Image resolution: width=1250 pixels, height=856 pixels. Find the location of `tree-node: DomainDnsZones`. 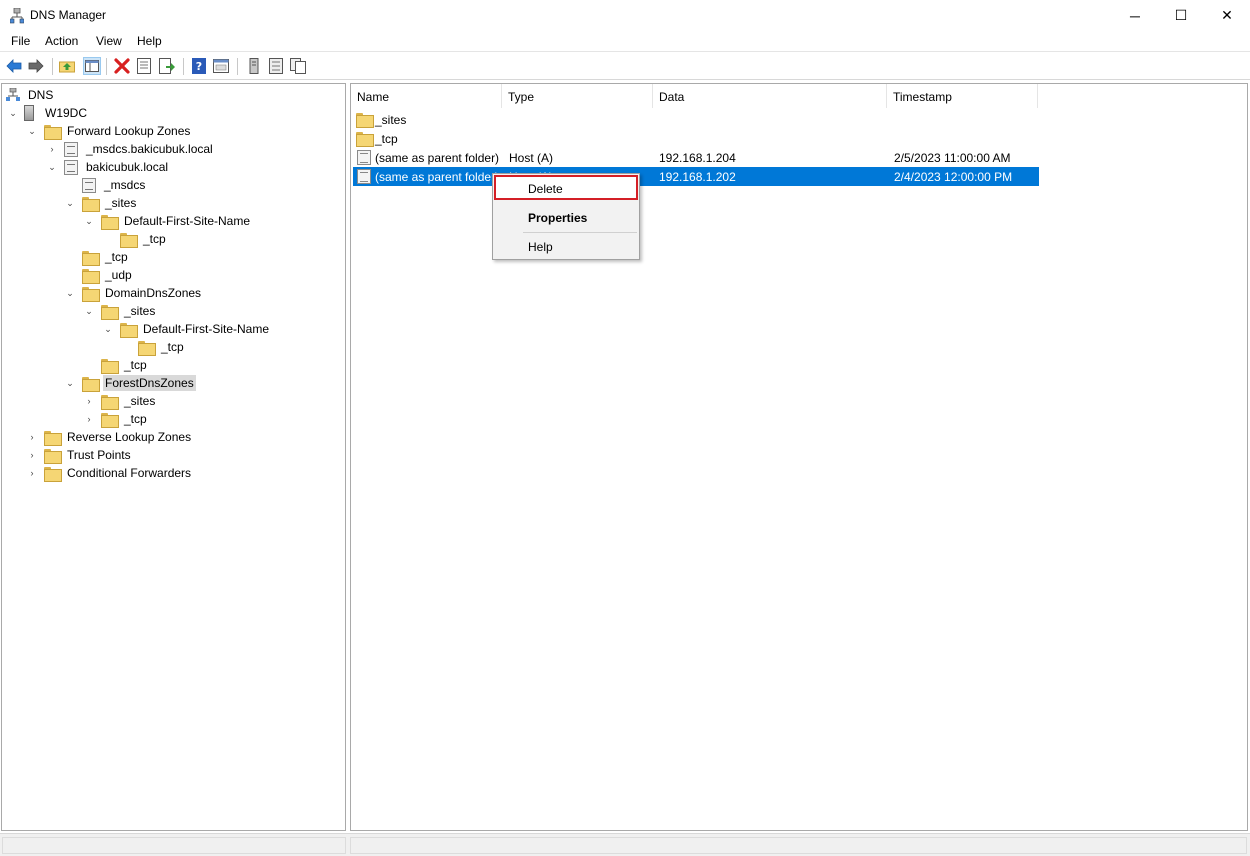

tree-node: DomainDnsZones is located at coordinates (142, 293).